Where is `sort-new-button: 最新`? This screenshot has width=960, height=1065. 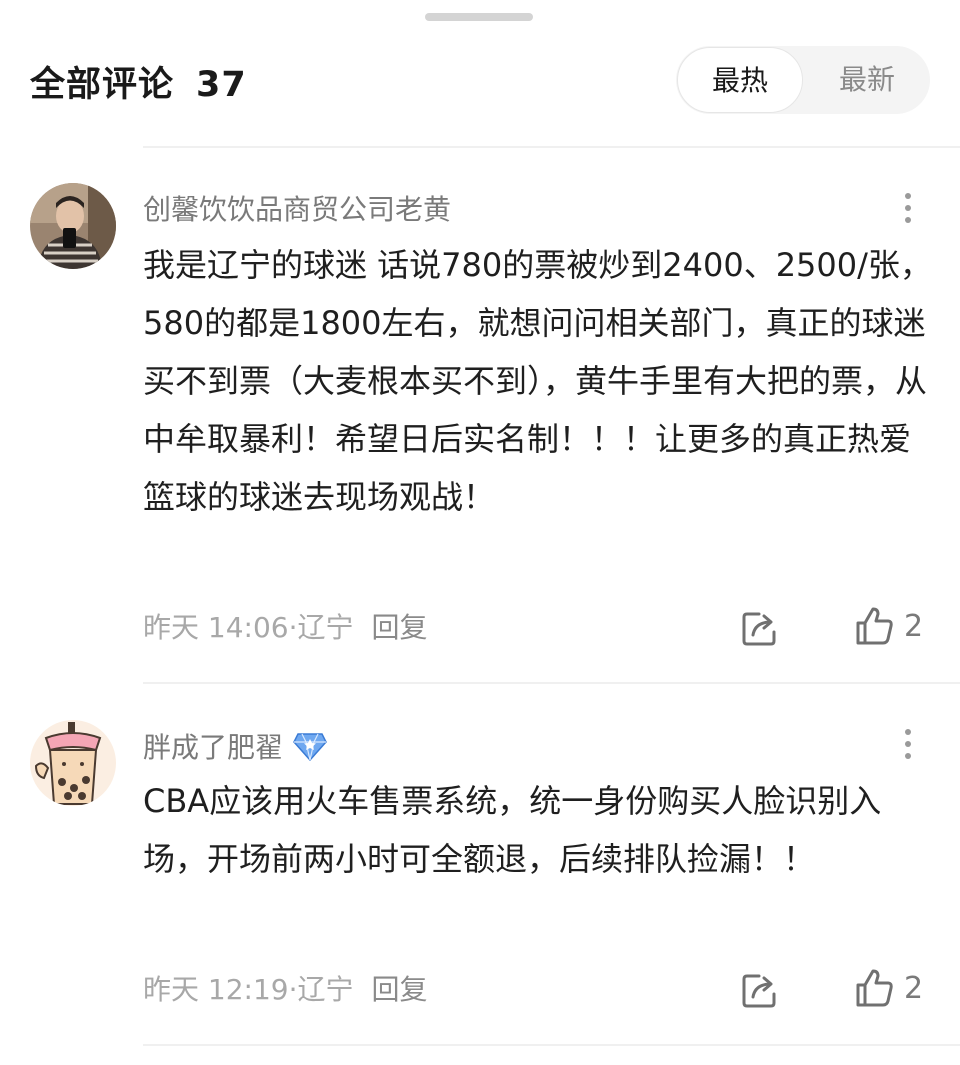
sort-new-button: 最新 is located at coordinates (867, 80).